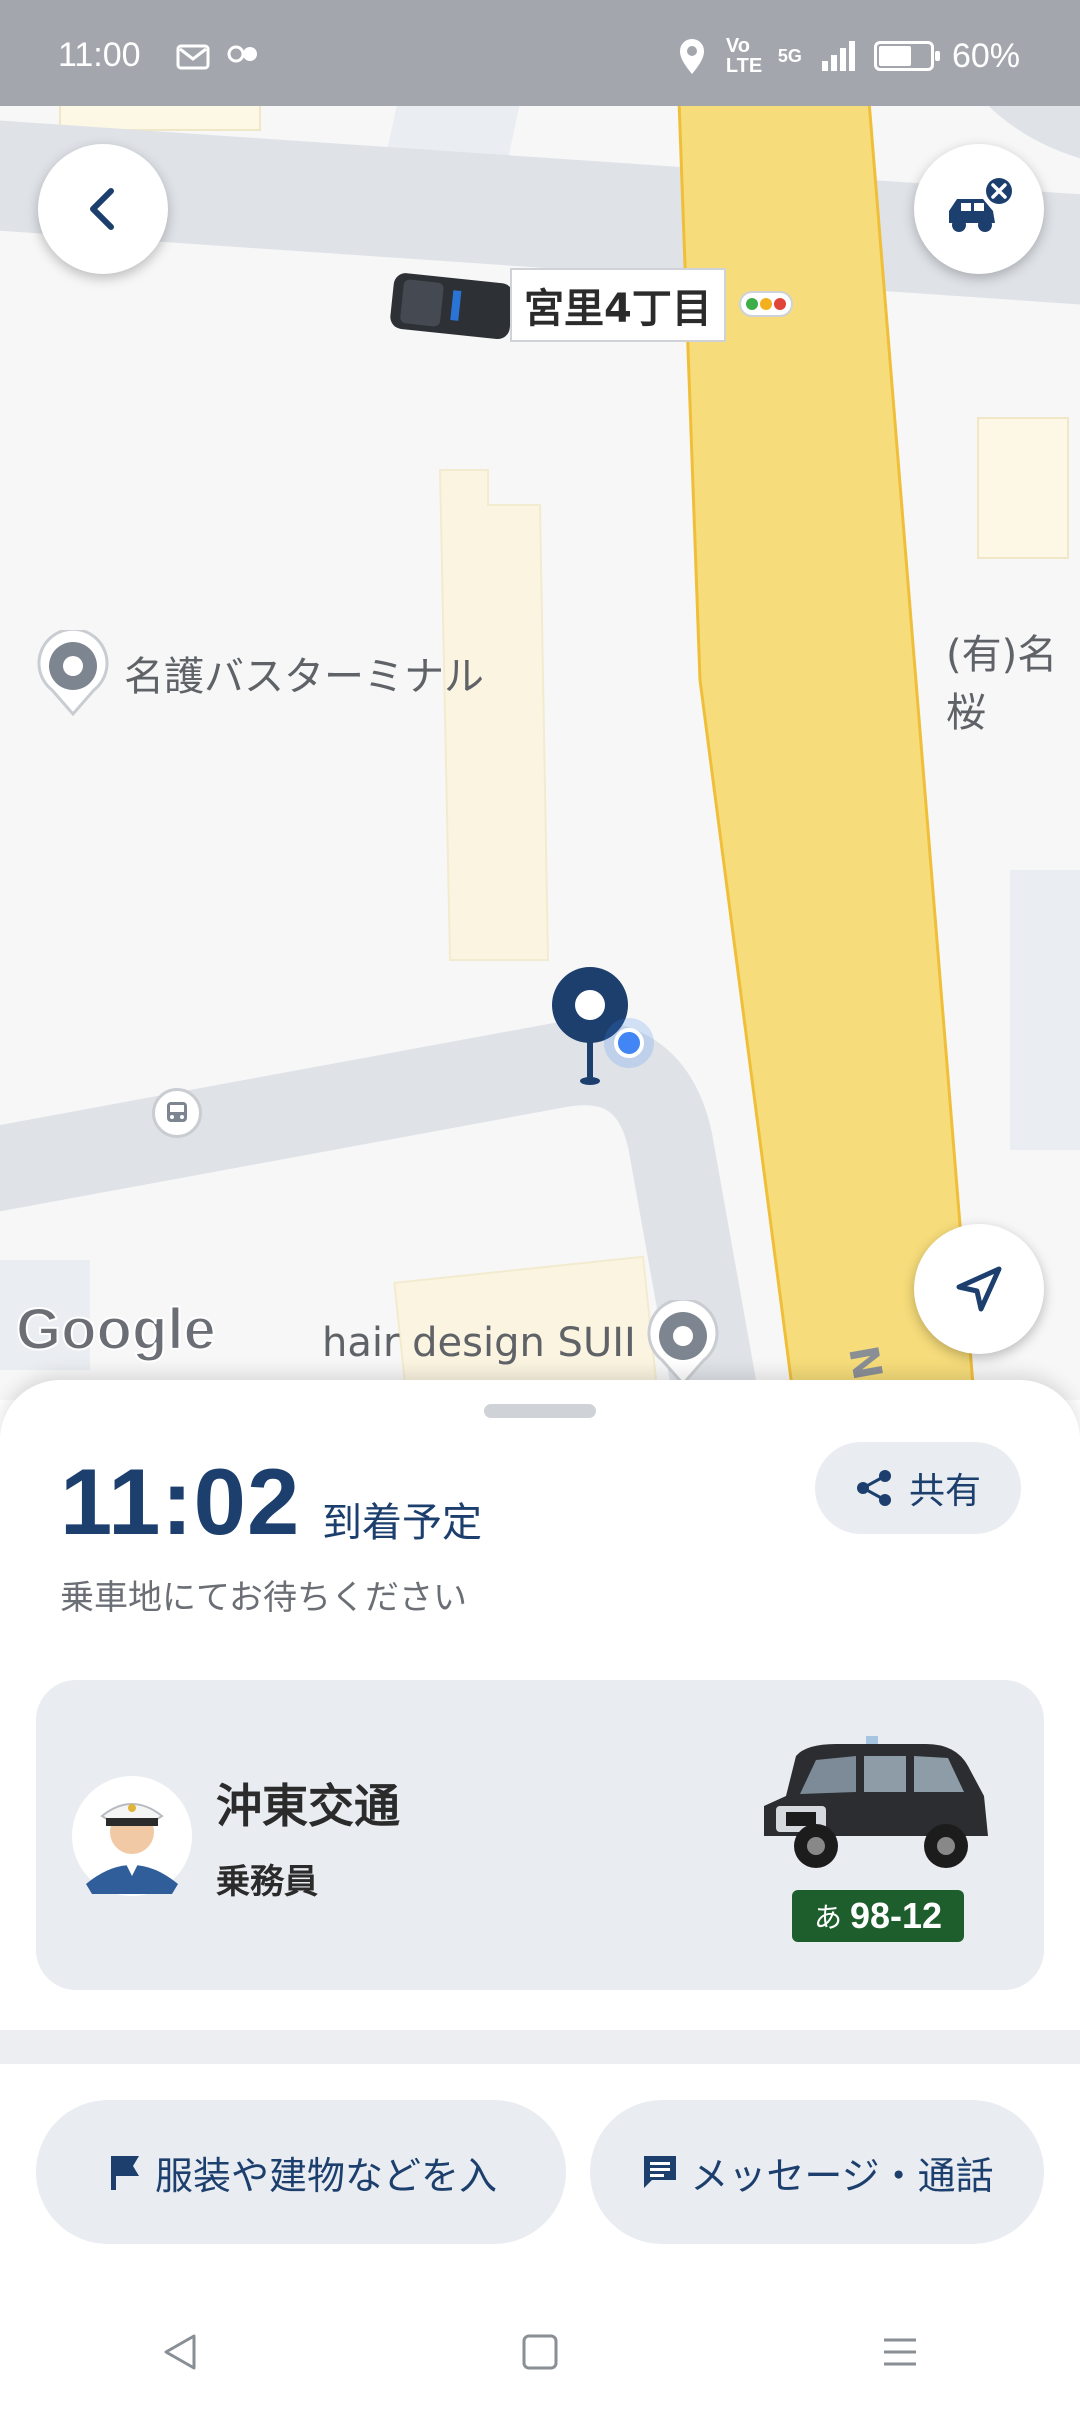 The height and width of the screenshot is (2412, 1080). What do you see at coordinates (618, 305) in the screenshot?
I see `intersection-label: 宮里4丁目` at bounding box center [618, 305].